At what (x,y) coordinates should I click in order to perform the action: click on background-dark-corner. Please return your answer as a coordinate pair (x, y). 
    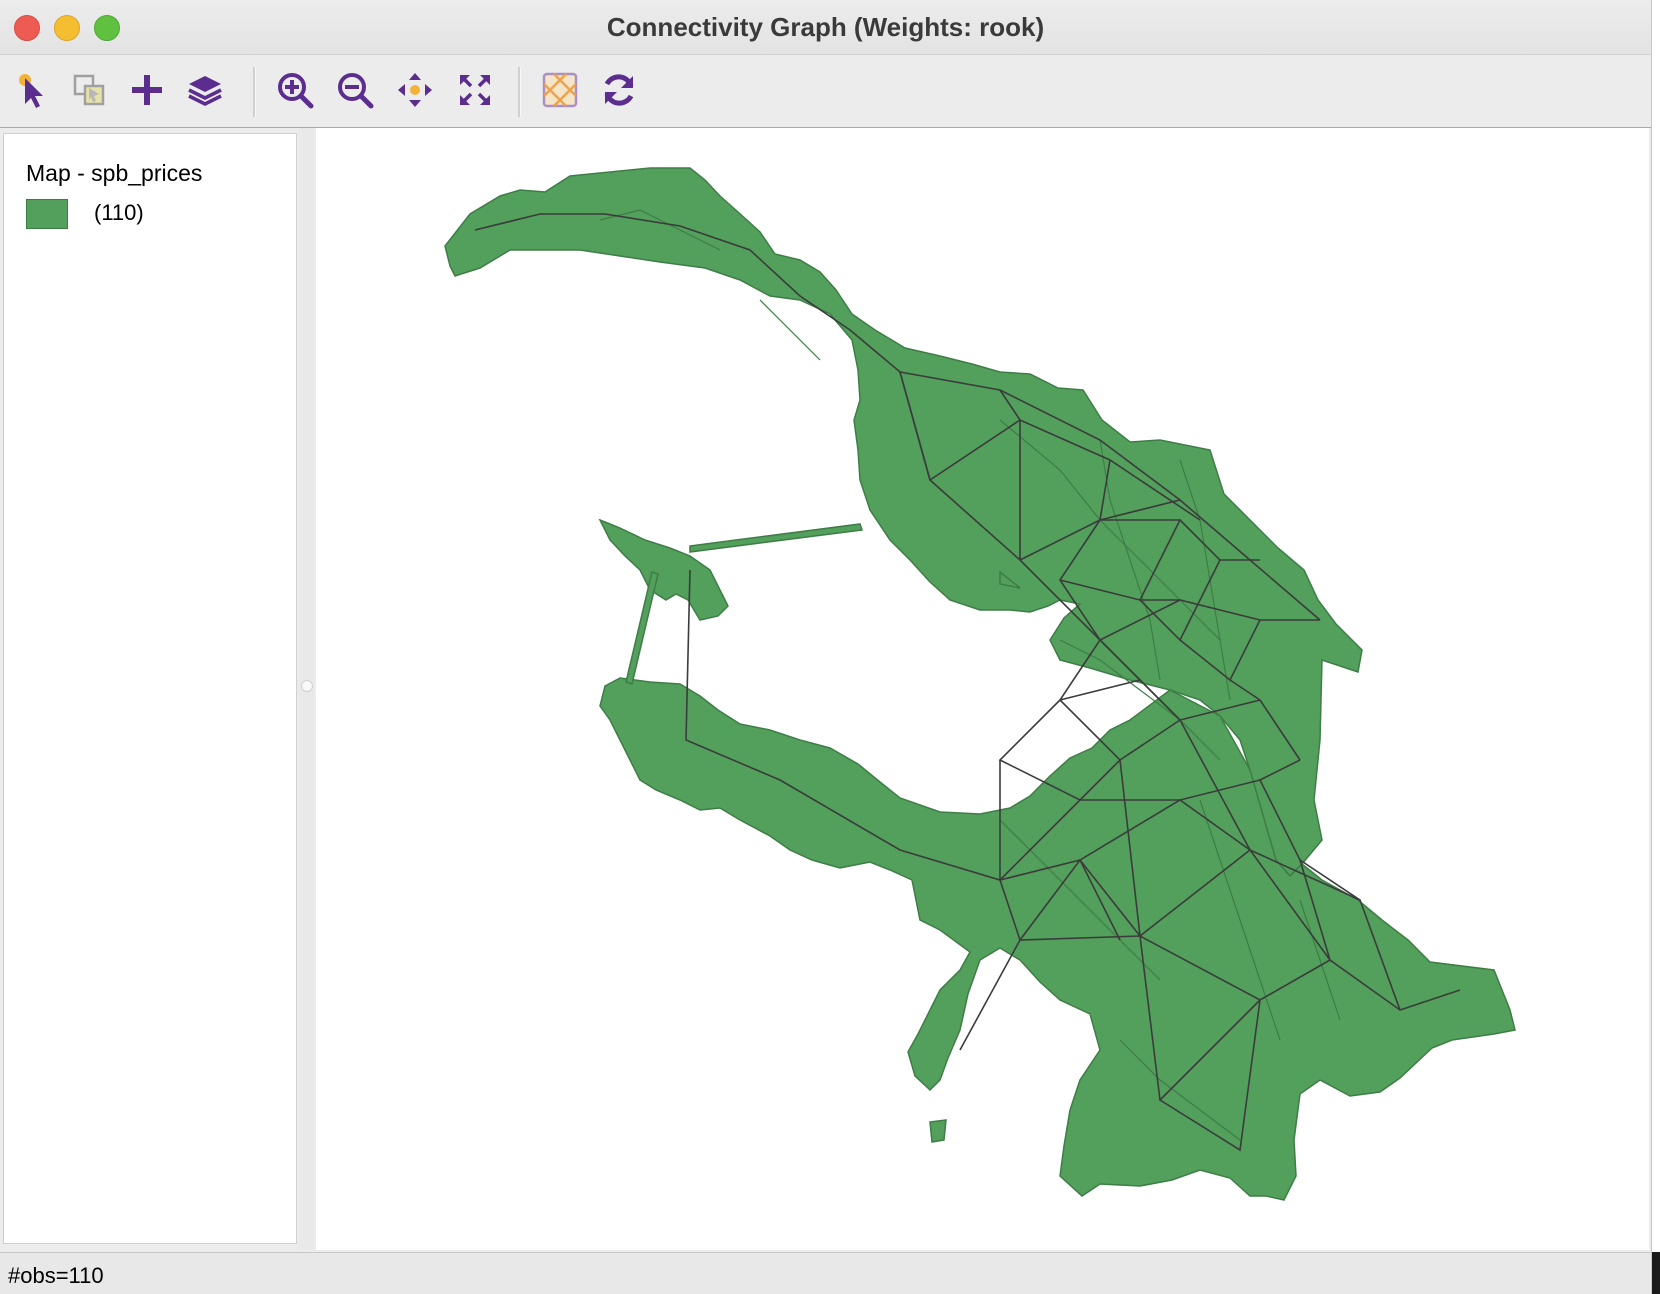
    Looking at the image, I should click on (1656, 1273).